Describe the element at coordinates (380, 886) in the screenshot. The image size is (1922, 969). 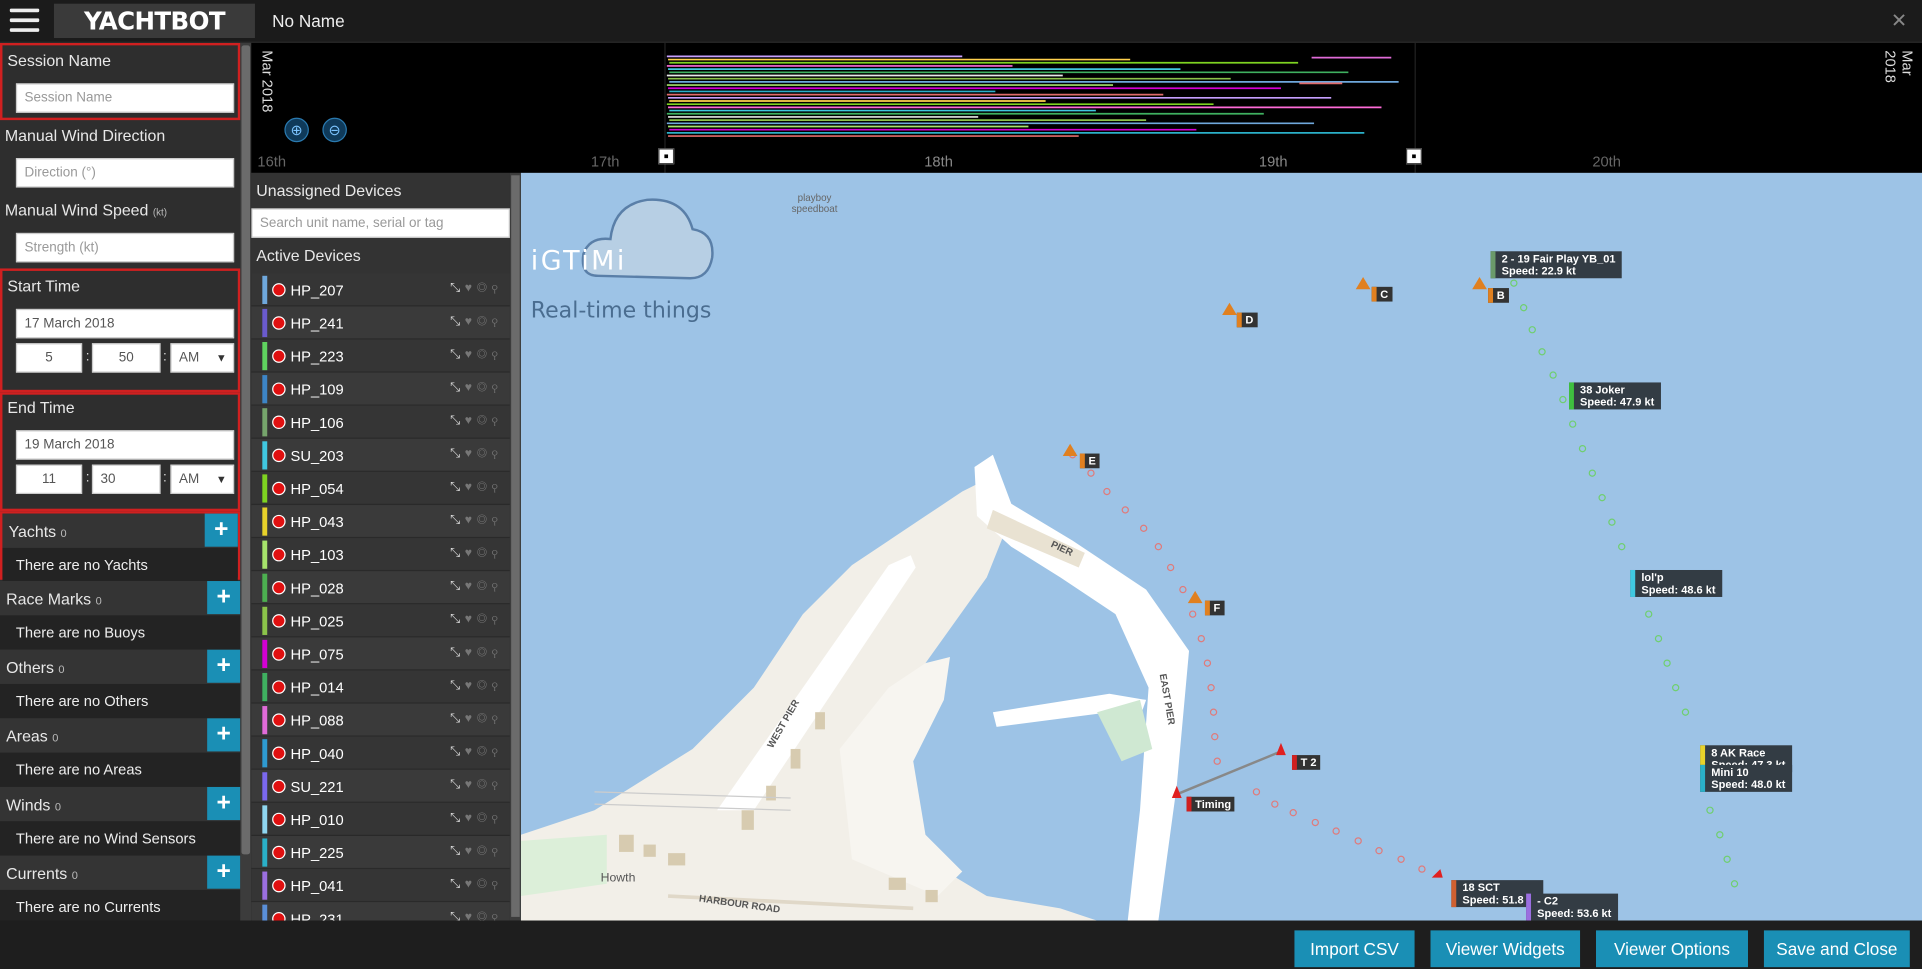
I see `device-row: HP_041 ⤡♥◎⚲` at that location.